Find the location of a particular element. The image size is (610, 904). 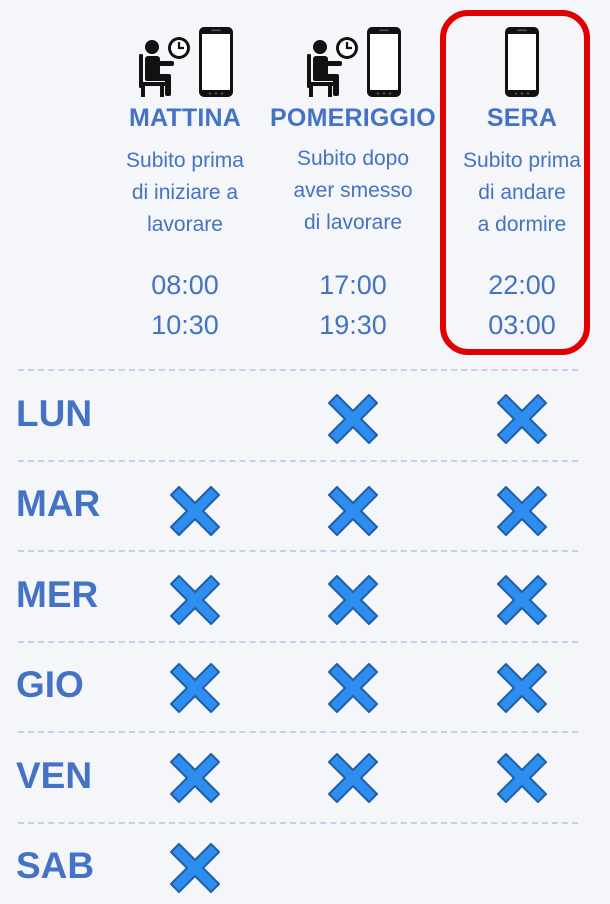

column-heading: MATTINA is located at coordinates (185, 118).